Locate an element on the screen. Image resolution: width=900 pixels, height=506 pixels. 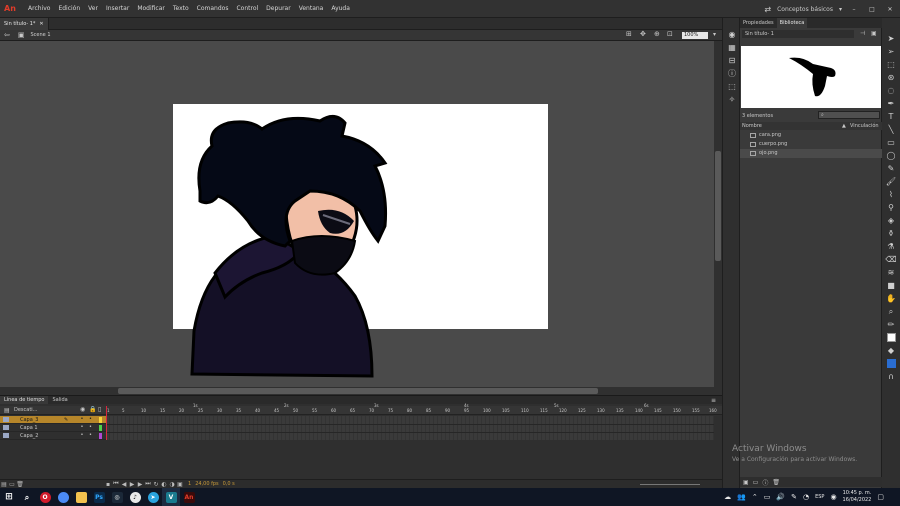
timeline-zoom-slider is located at coordinates (670, 484).